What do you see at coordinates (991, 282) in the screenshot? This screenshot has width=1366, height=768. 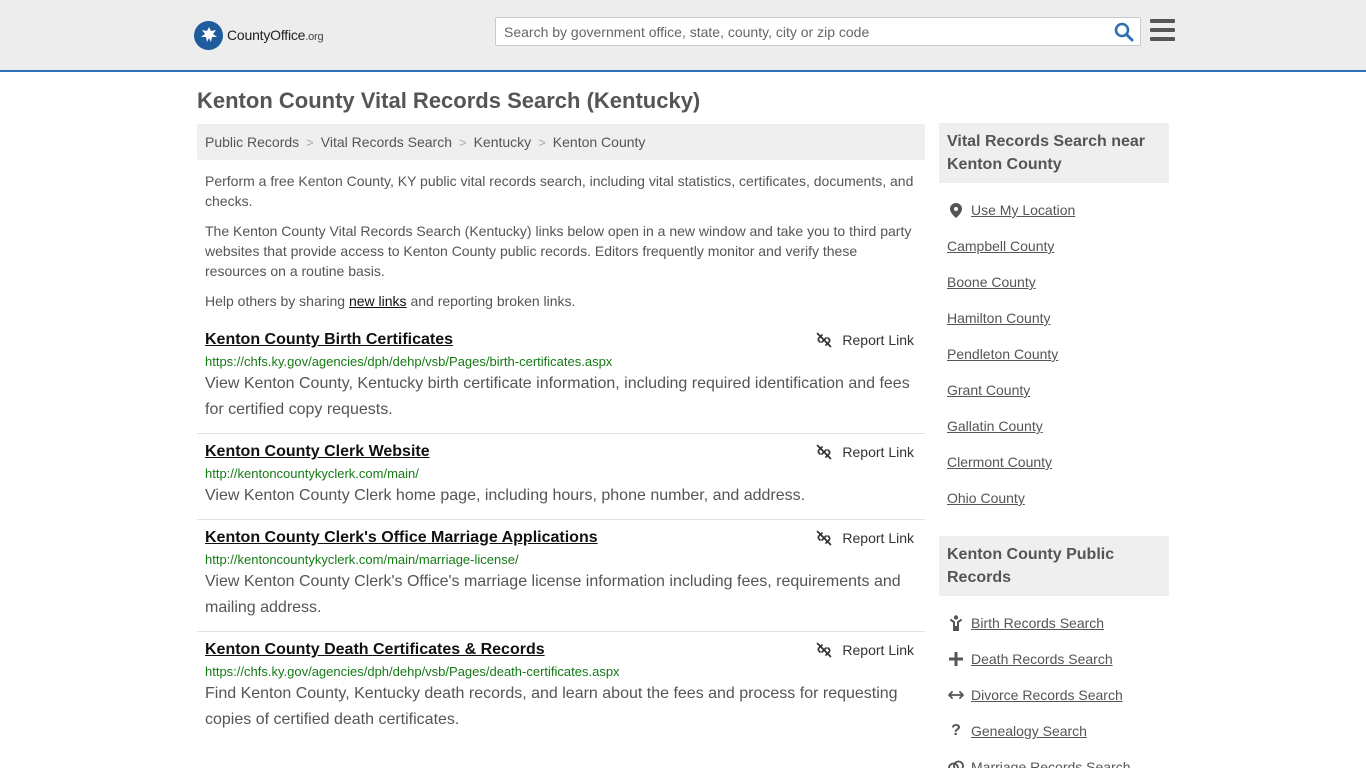 I see `nearby-link: Boone County` at bounding box center [991, 282].